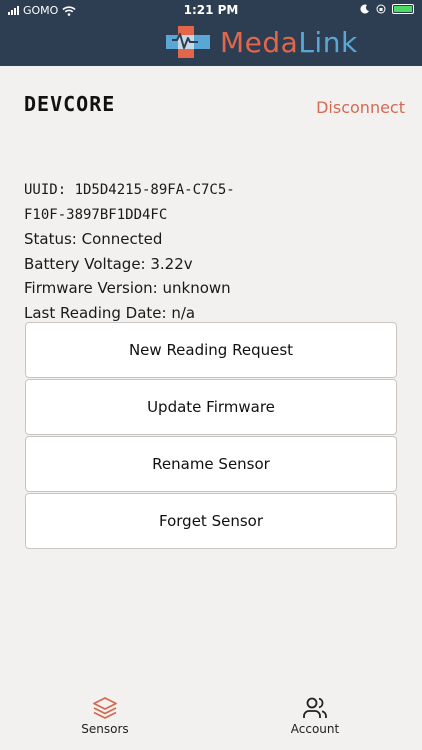  I want to click on battery-voltage-text: Battery Voltage: 3.22v, so click(108, 263).